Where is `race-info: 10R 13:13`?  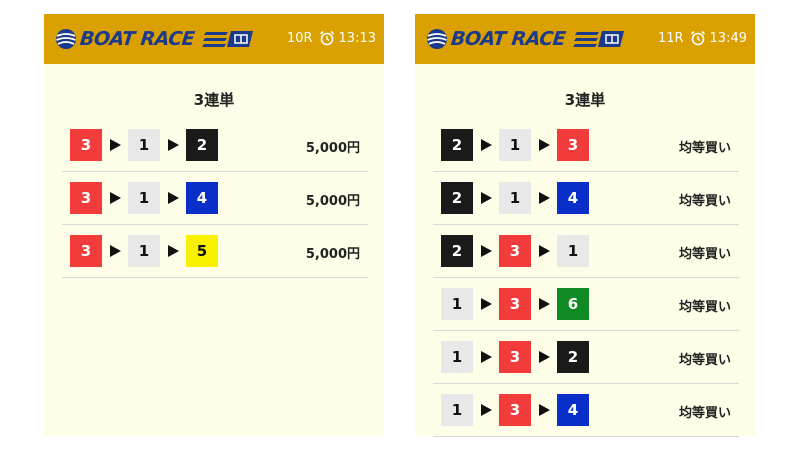 race-info: 10R 13:13 is located at coordinates (331, 38).